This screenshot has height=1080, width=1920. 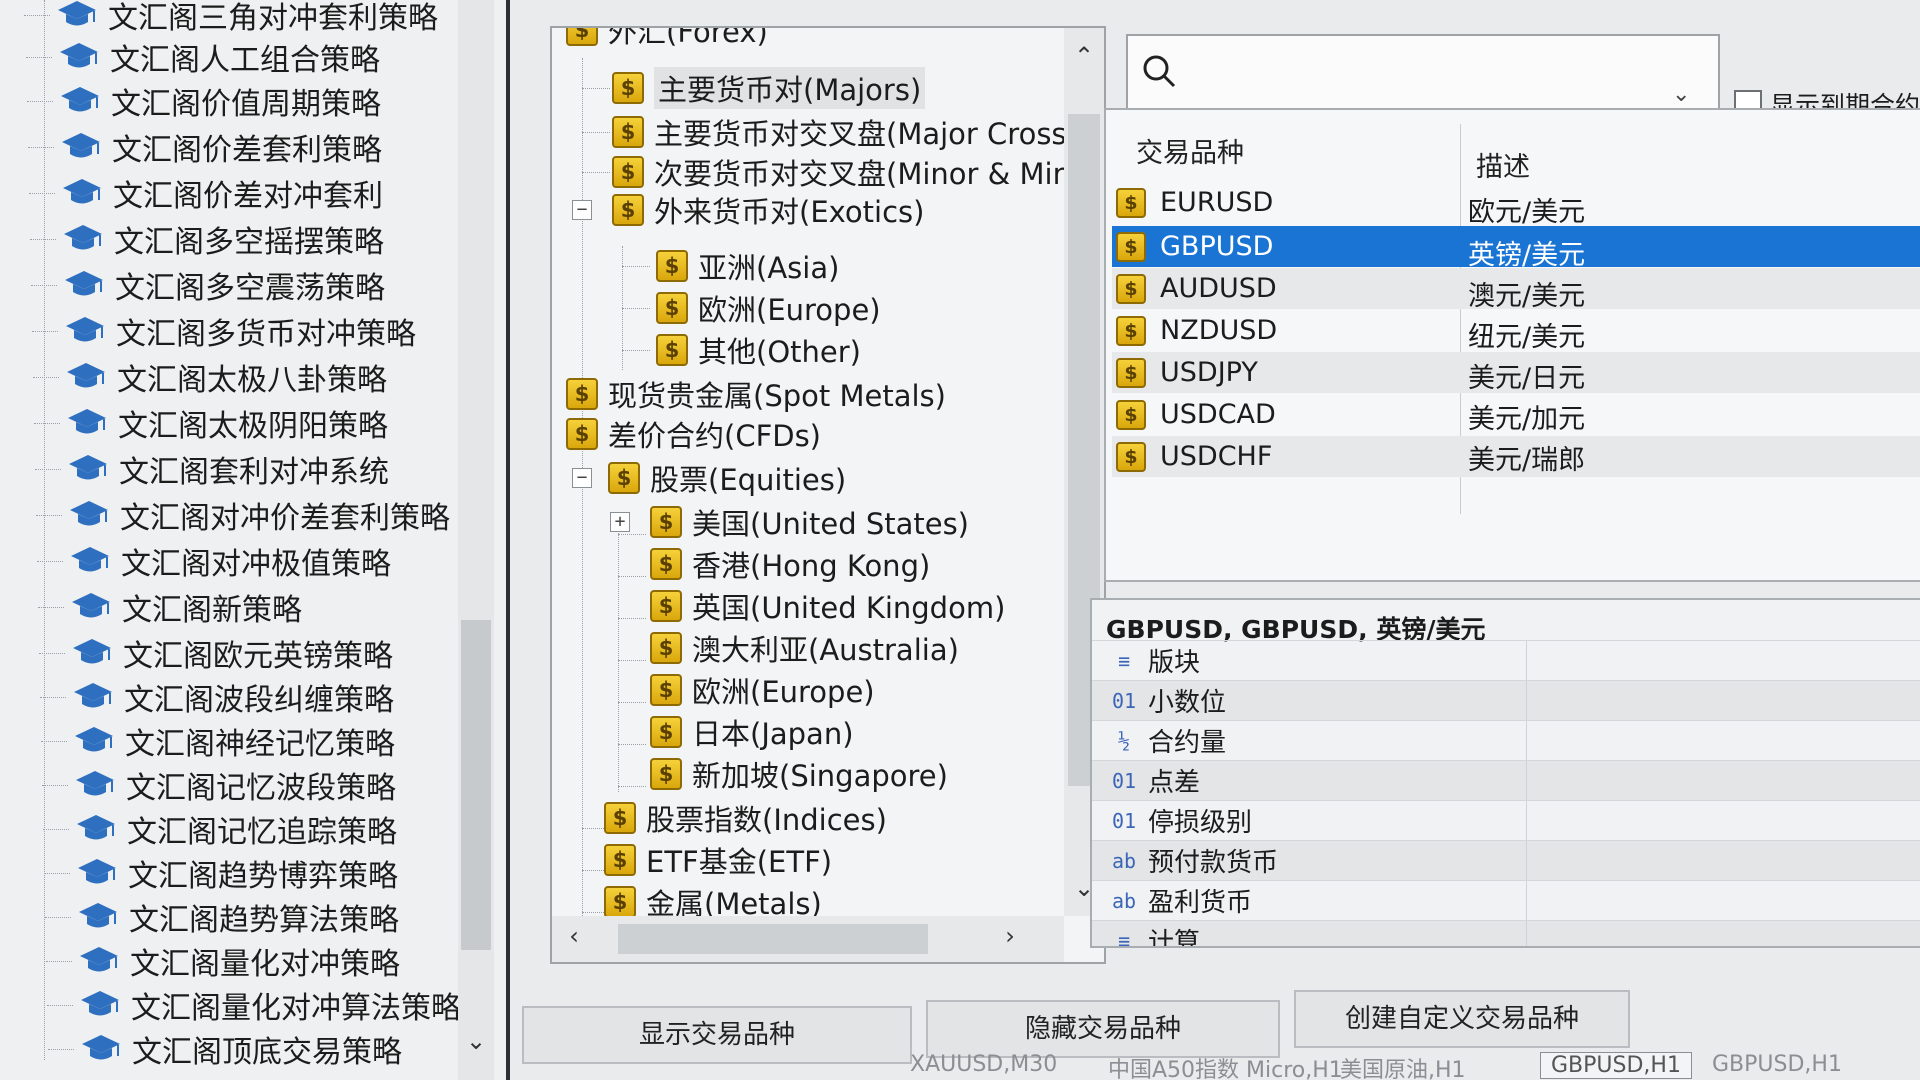 What do you see at coordinates (1506, 660) in the screenshot?
I see `property-row: ≡ 版块` at bounding box center [1506, 660].